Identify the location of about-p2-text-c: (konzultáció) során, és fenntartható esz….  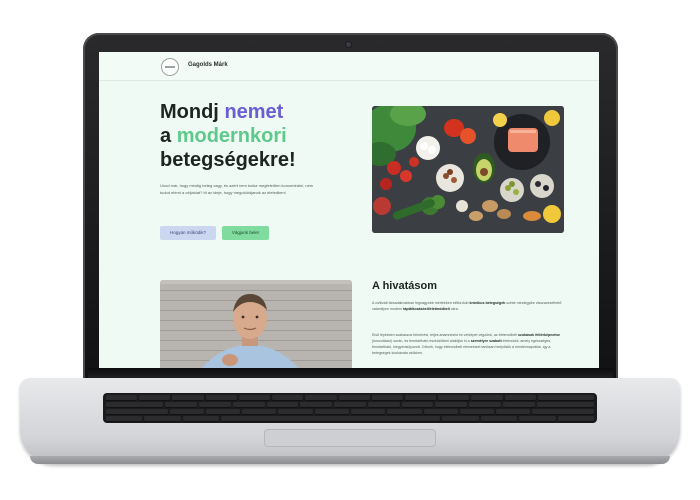
(421, 341).